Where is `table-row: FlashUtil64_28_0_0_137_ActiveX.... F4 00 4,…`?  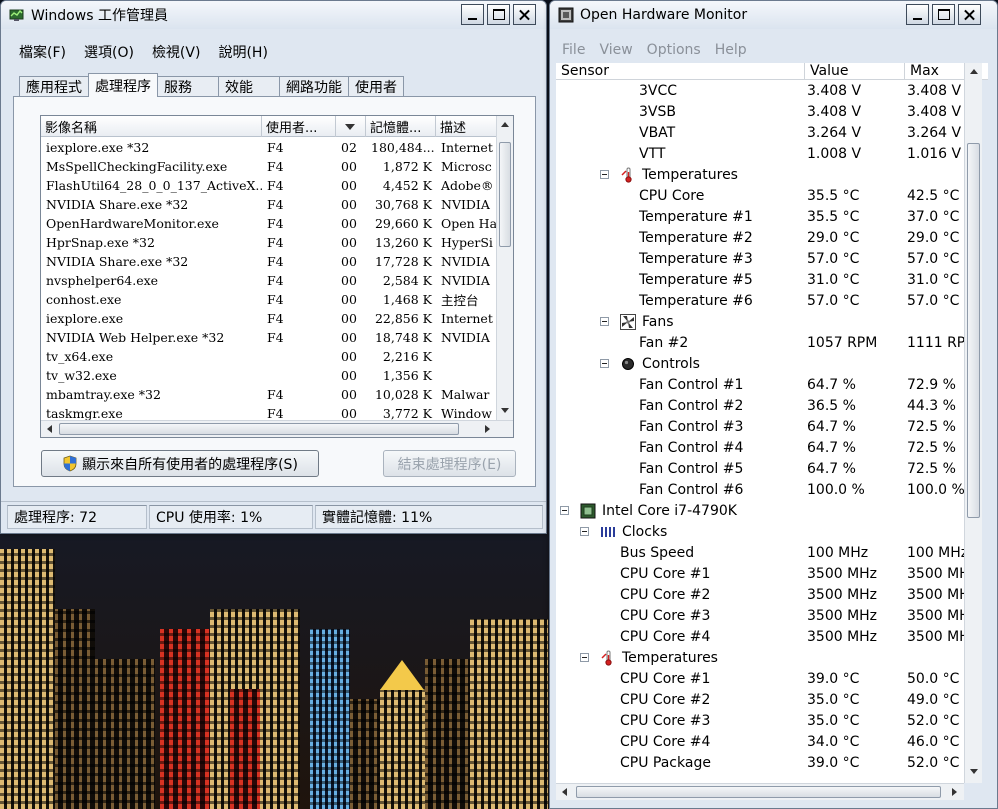 table-row: FlashUtil64_28_0_0_137_ActiveX.... F4 00 4,… is located at coordinates (269, 185).